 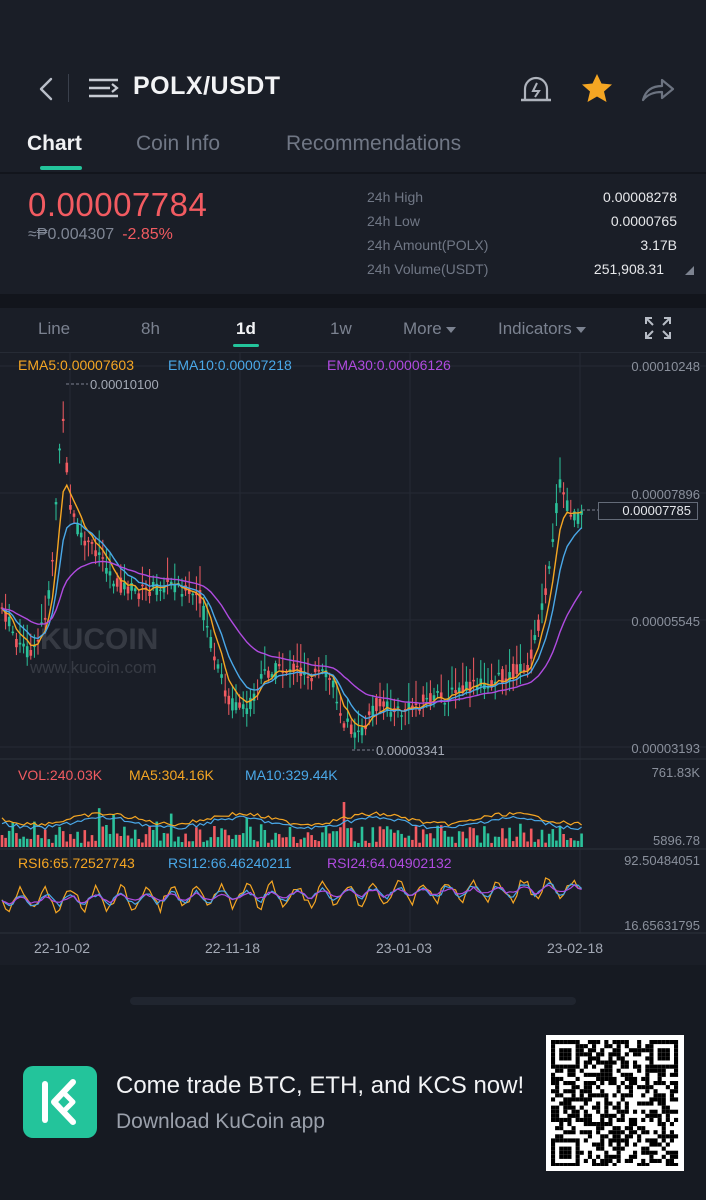 I want to click on timeframe-line: Line, so click(x=54, y=329).